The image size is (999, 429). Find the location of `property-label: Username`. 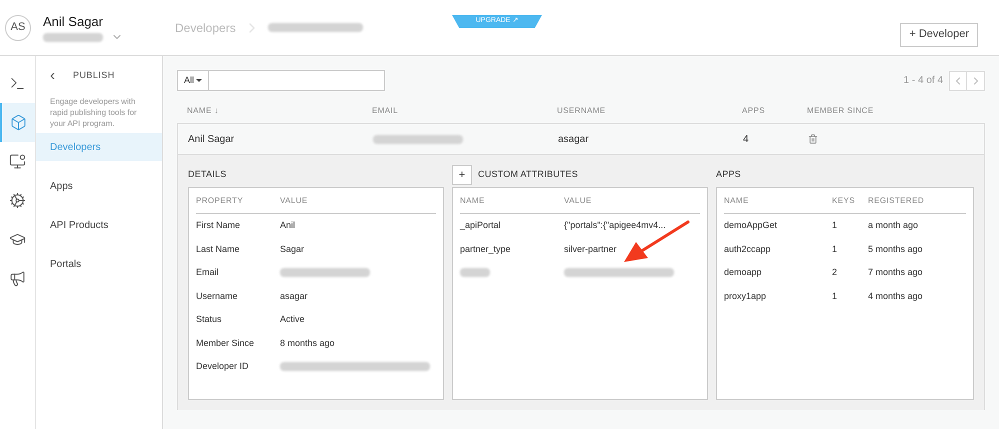

property-label: Username is located at coordinates (217, 296).